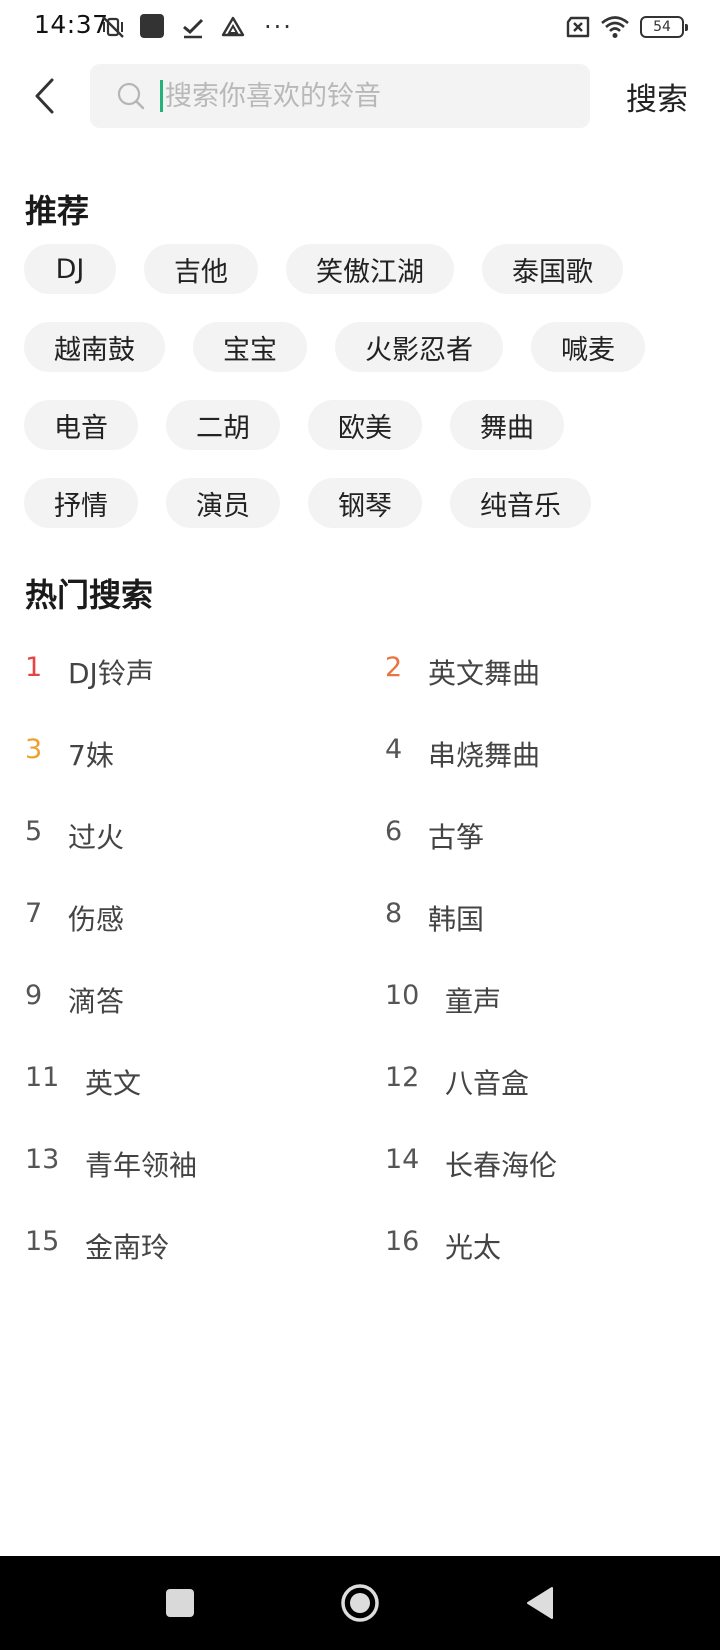 Image resolution: width=720 pixels, height=1650 pixels. I want to click on tag-chip: 吉他, so click(201, 269).